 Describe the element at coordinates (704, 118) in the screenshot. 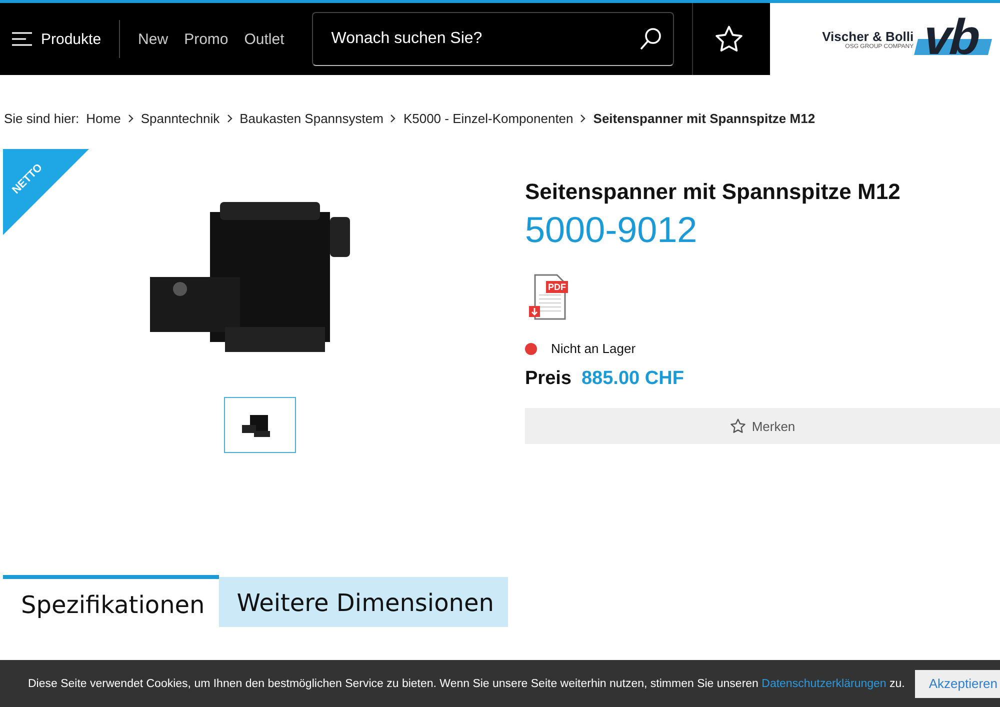

I see `breadcrumb-link: Seitenspanner mit Spannspitze M12` at that location.